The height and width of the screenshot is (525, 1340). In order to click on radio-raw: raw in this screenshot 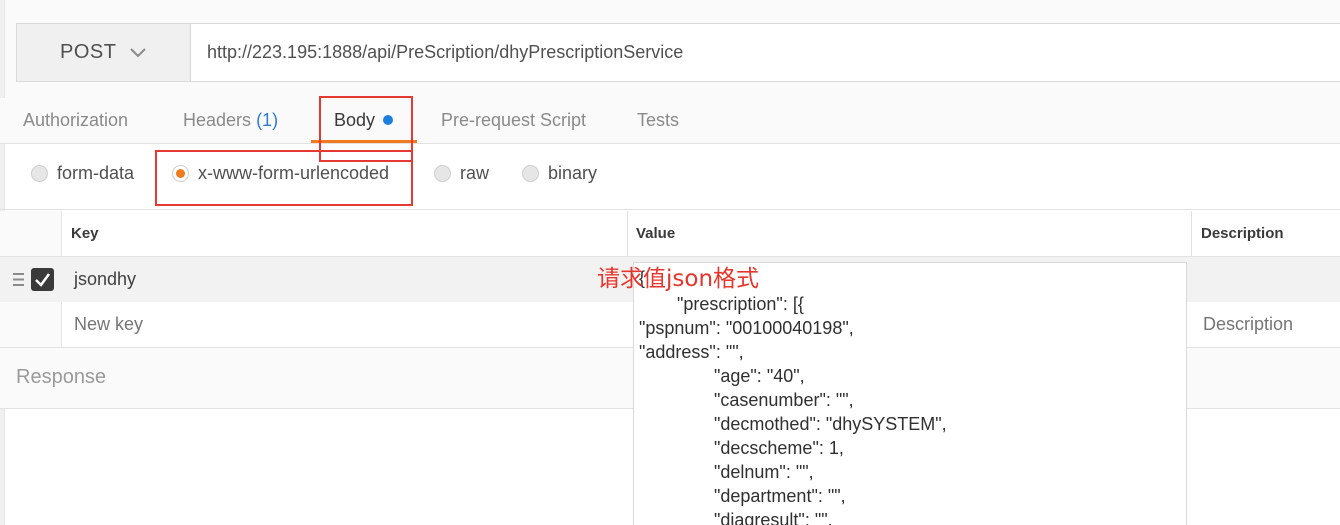, I will do `click(461, 173)`.